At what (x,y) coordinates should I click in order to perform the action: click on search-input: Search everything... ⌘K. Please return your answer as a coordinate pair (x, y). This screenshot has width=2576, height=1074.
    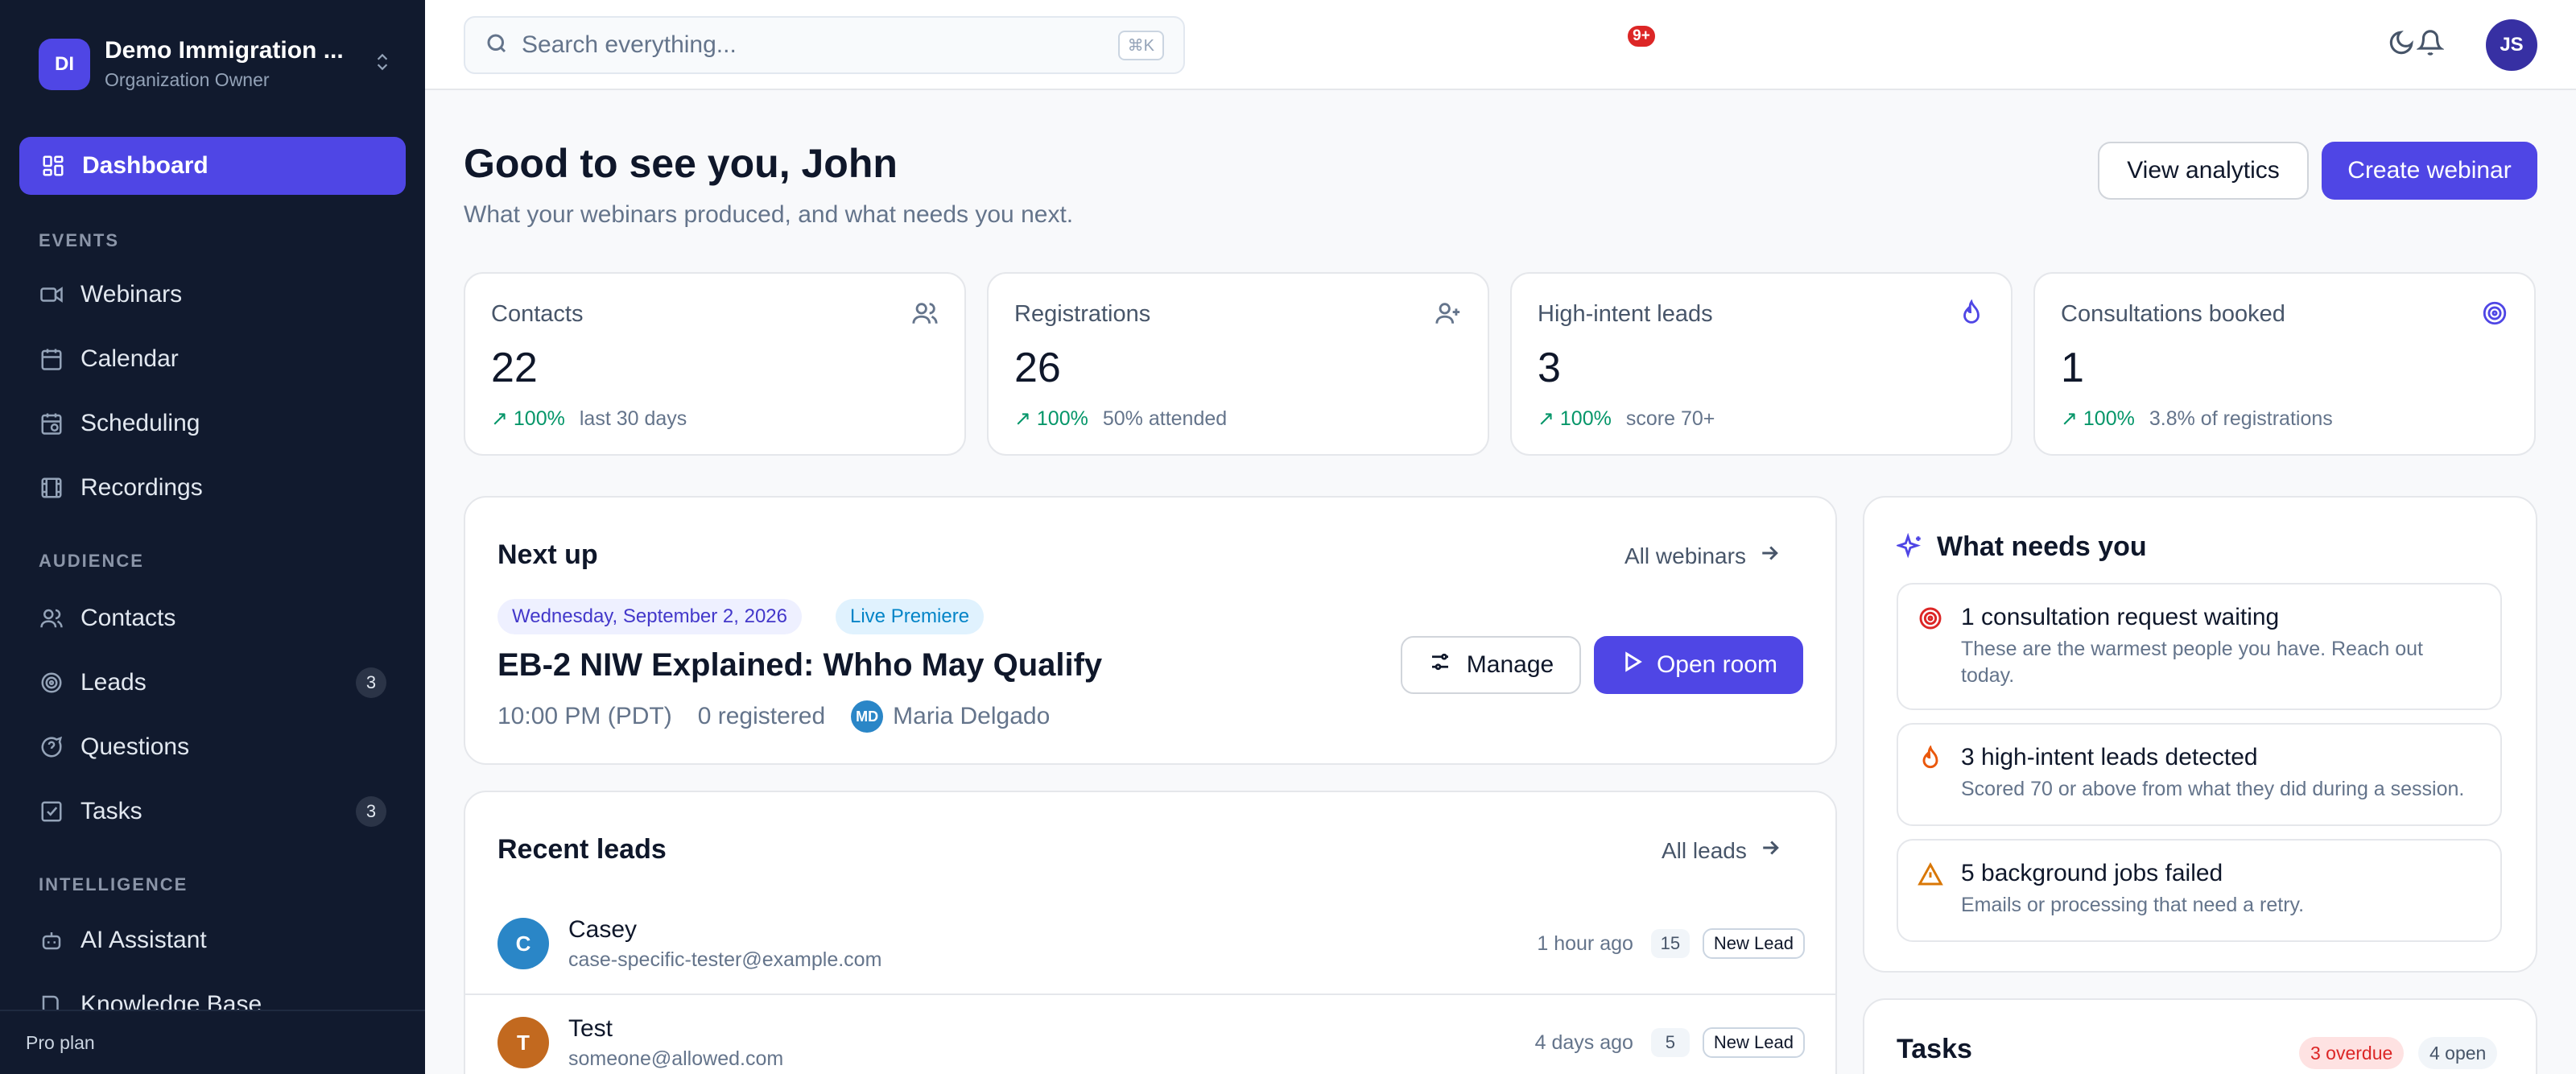
    Looking at the image, I should click on (824, 45).